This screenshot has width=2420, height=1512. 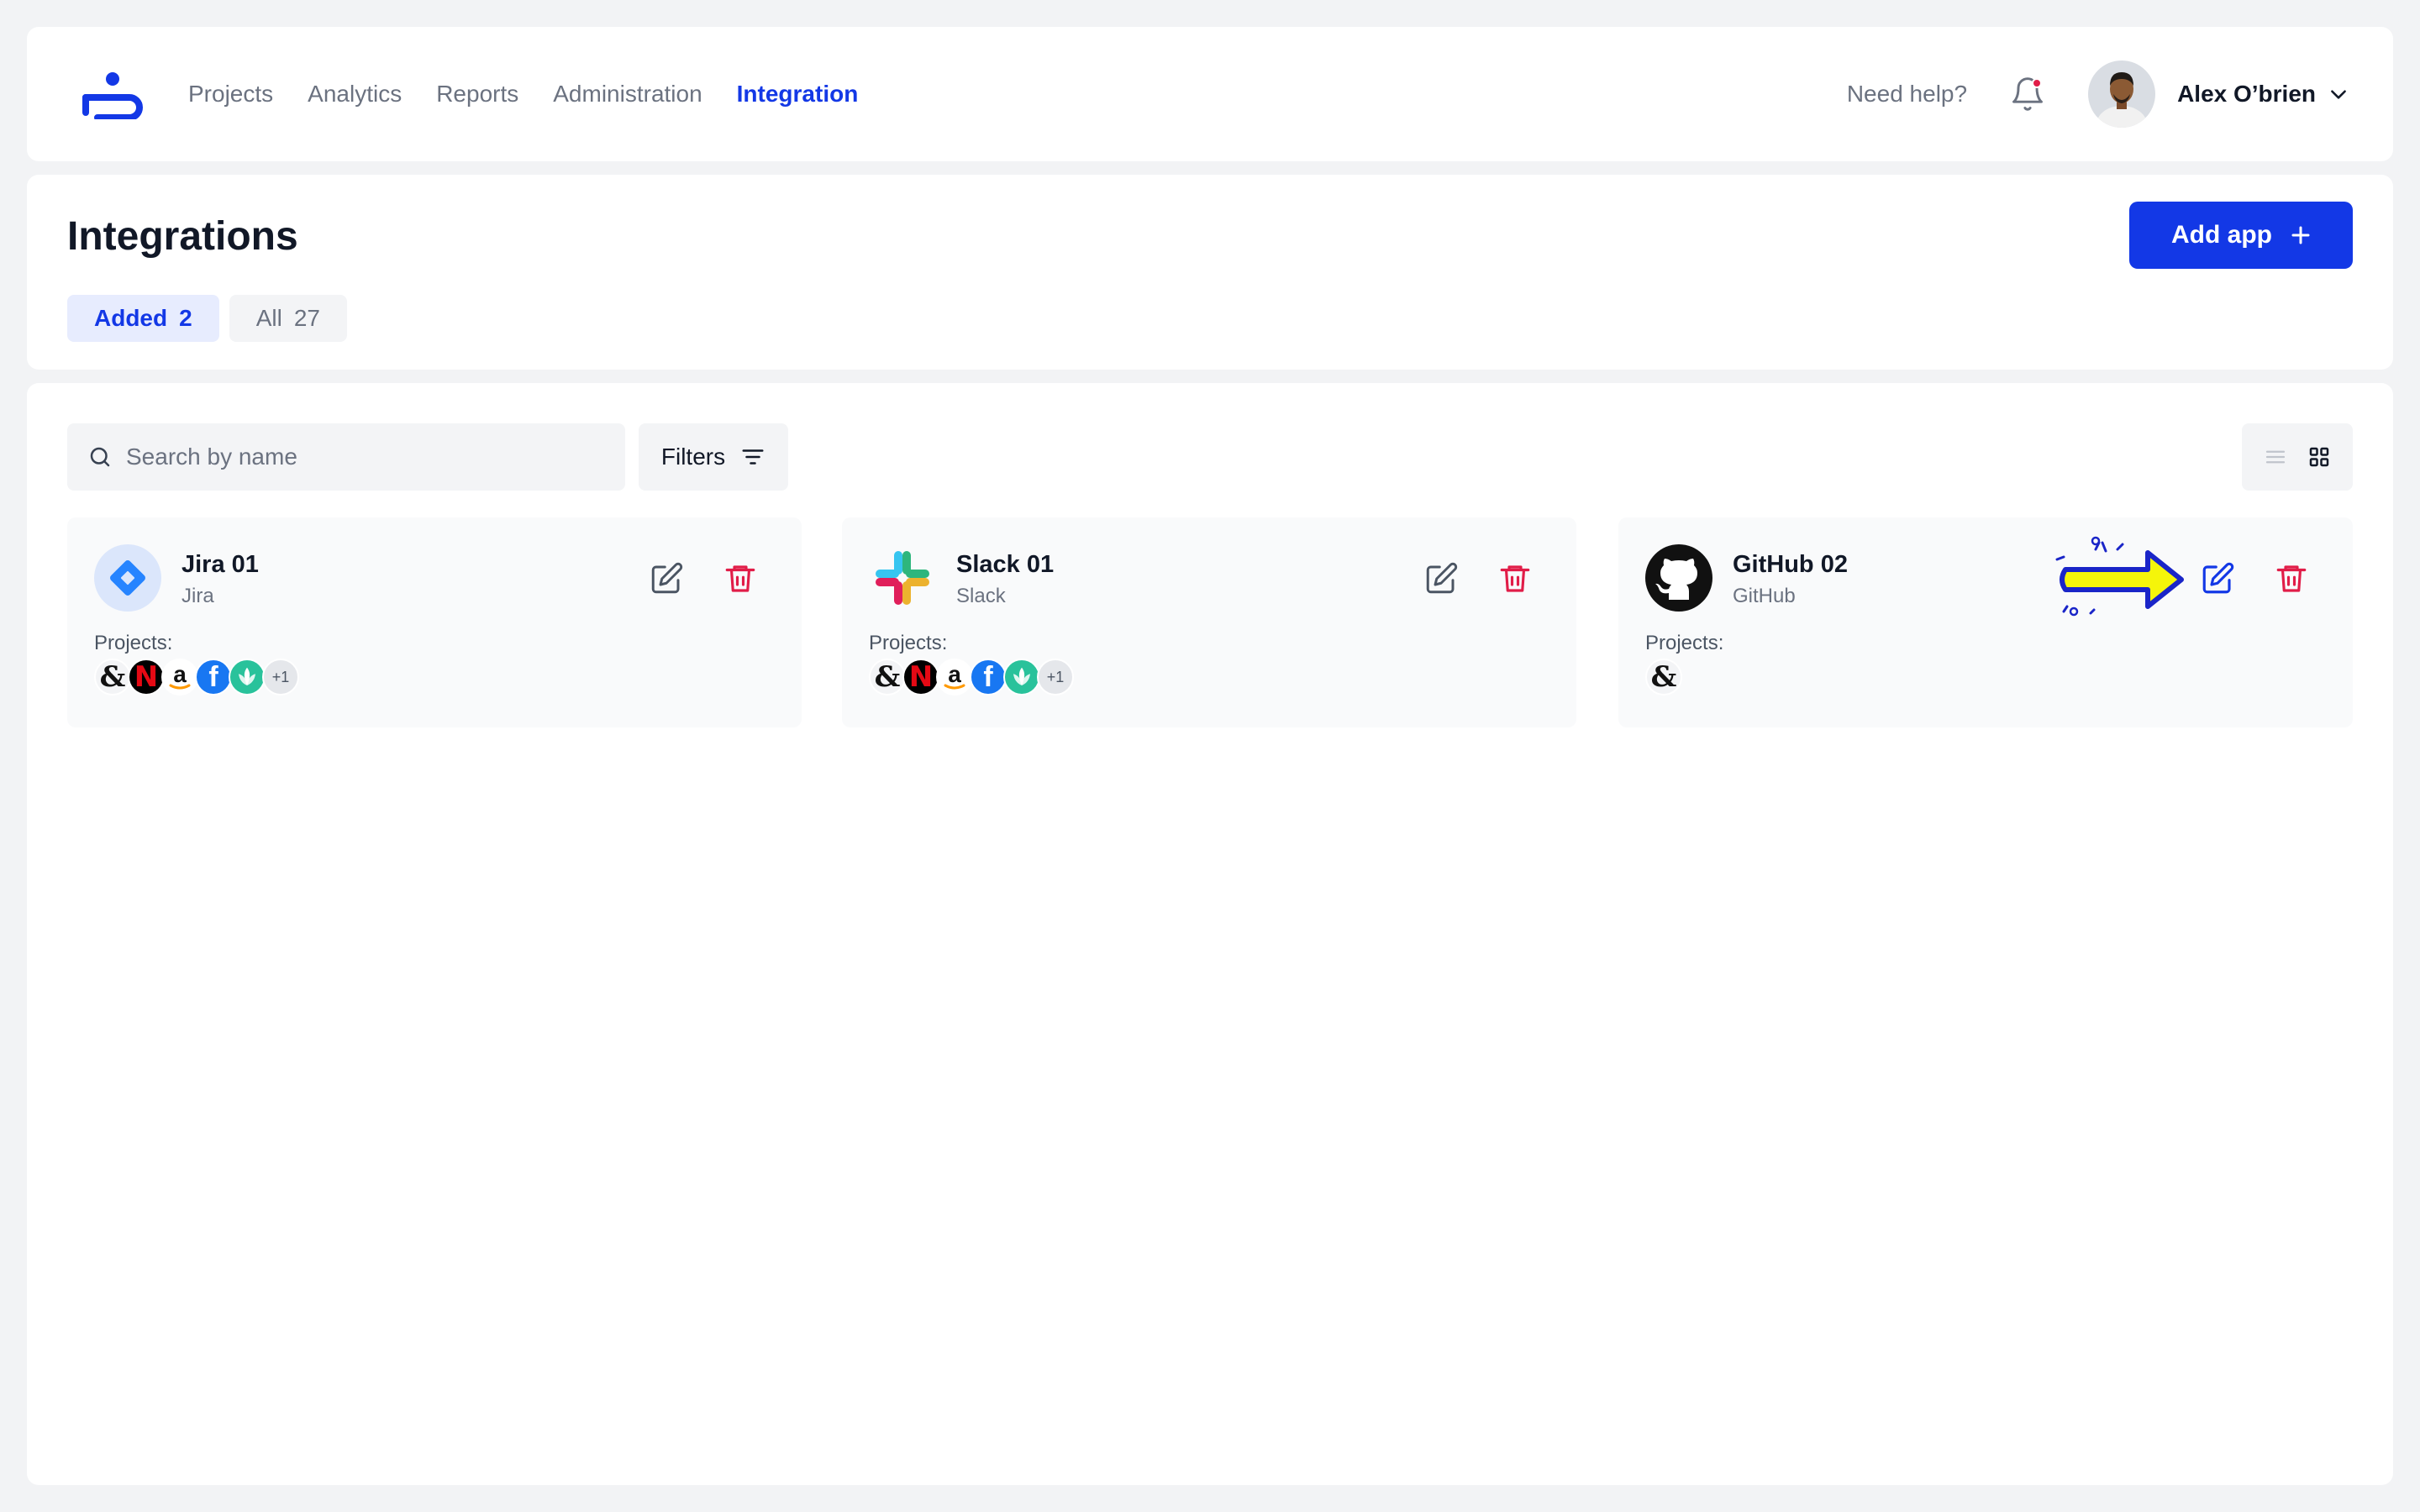 I want to click on page-title: Integrations, so click(x=182, y=236).